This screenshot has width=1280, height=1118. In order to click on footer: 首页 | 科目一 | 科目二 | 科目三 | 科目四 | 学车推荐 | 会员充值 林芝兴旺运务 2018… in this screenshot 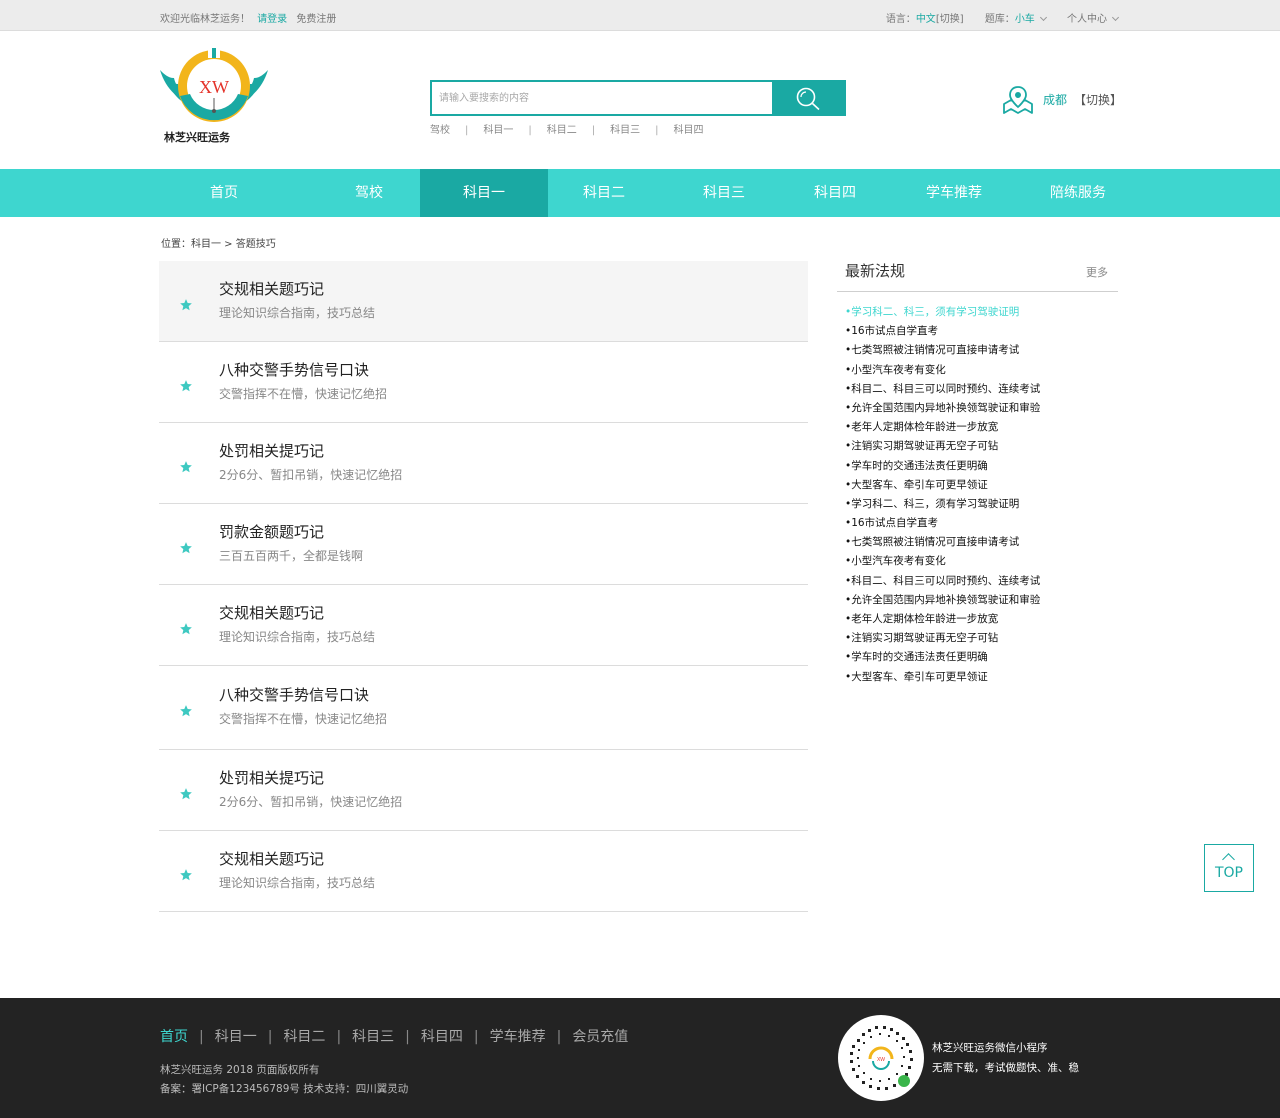, I will do `click(640, 1058)`.